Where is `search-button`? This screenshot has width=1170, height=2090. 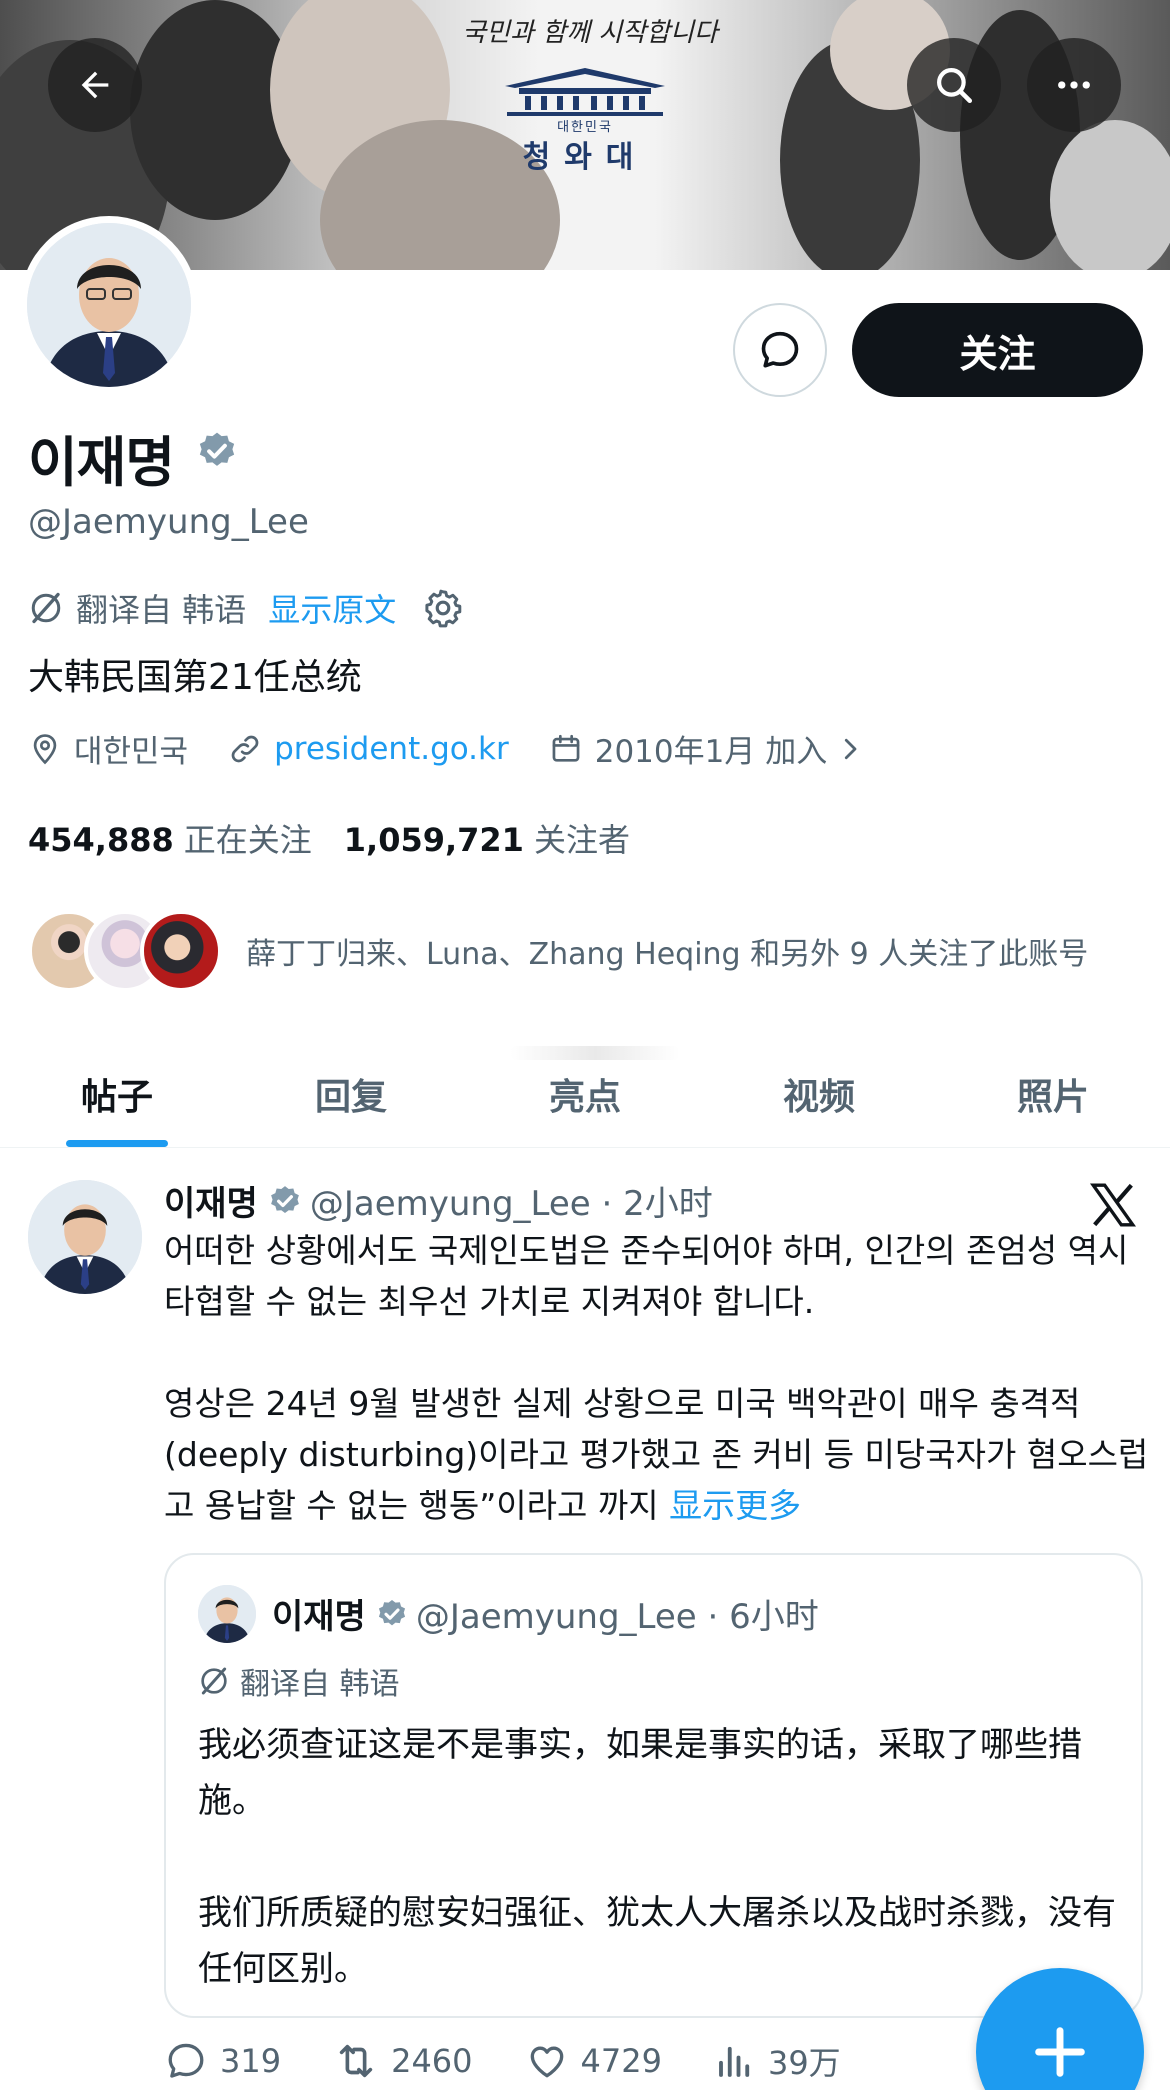 search-button is located at coordinates (954, 85).